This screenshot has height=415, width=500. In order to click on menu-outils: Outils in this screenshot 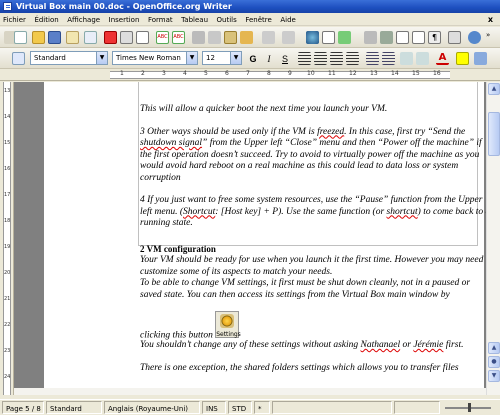, I will do `click(227, 20)`.